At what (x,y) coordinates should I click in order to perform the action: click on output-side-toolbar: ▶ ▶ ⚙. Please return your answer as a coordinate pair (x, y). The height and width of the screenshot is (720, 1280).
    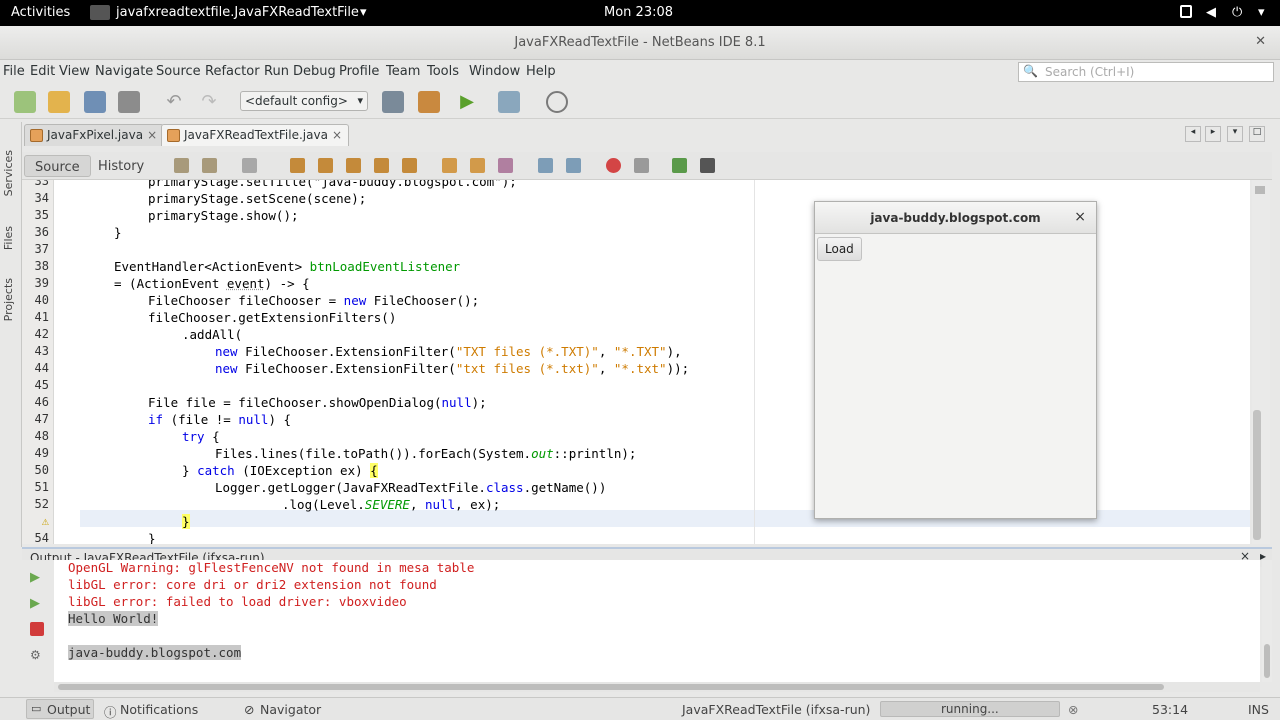
    Looking at the image, I should click on (38, 621).